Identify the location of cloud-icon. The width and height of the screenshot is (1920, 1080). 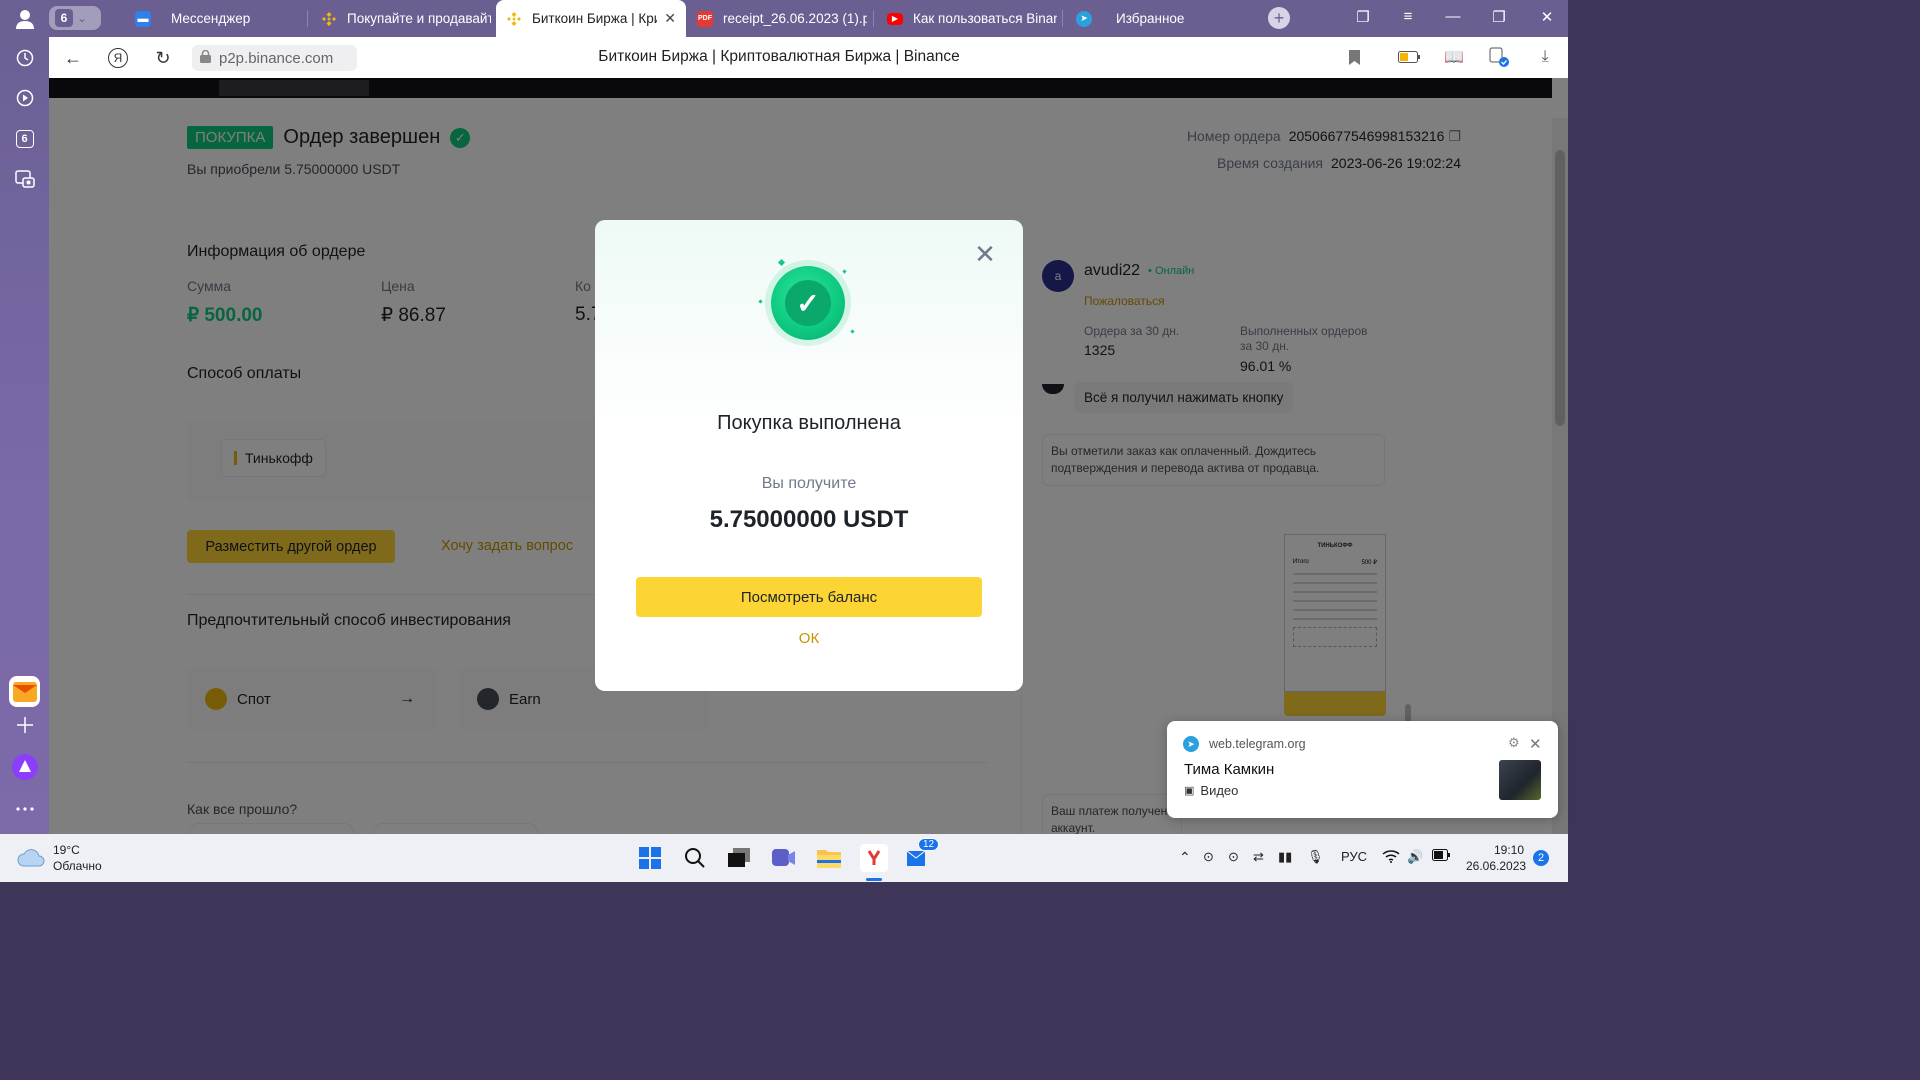
(31, 858).